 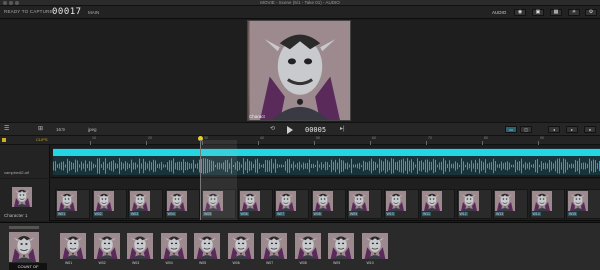 What do you see at coordinates (520, 12) in the screenshot?
I see `audio-settings-icon: ◉` at bounding box center [520, 12].